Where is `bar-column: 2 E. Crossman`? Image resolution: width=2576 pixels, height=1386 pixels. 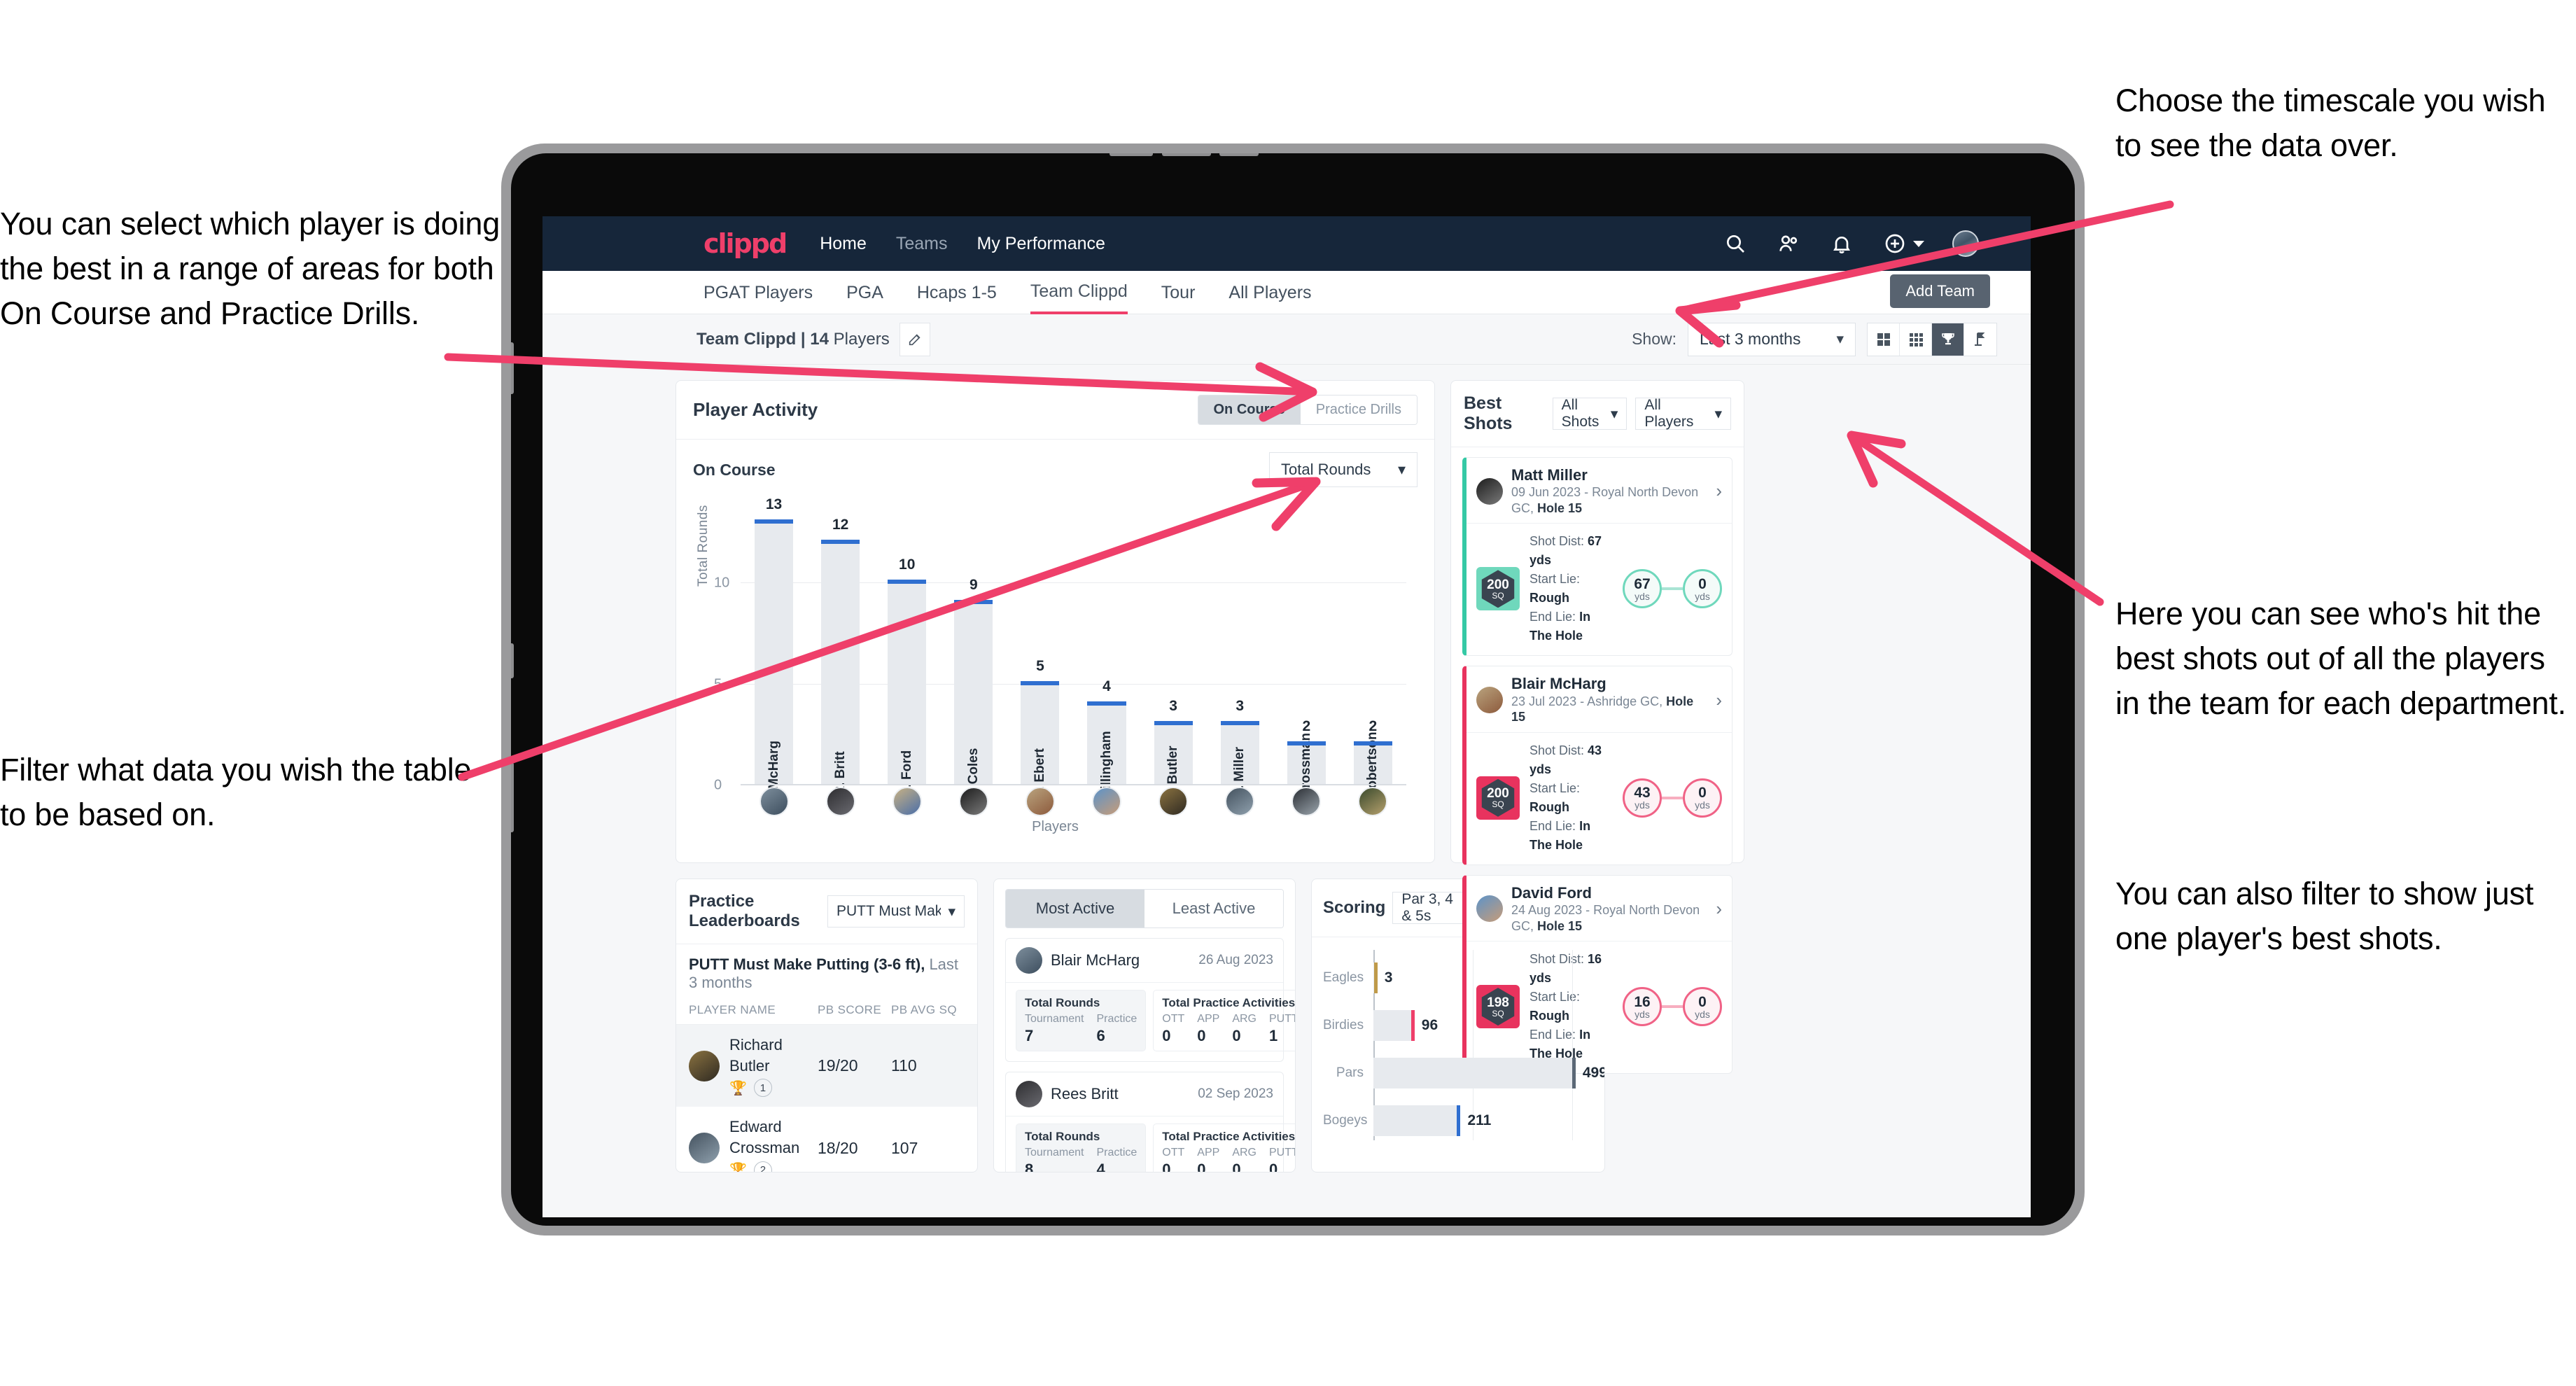 bar-column: 2 E. Crossman is located at coordinates (1306, 658).